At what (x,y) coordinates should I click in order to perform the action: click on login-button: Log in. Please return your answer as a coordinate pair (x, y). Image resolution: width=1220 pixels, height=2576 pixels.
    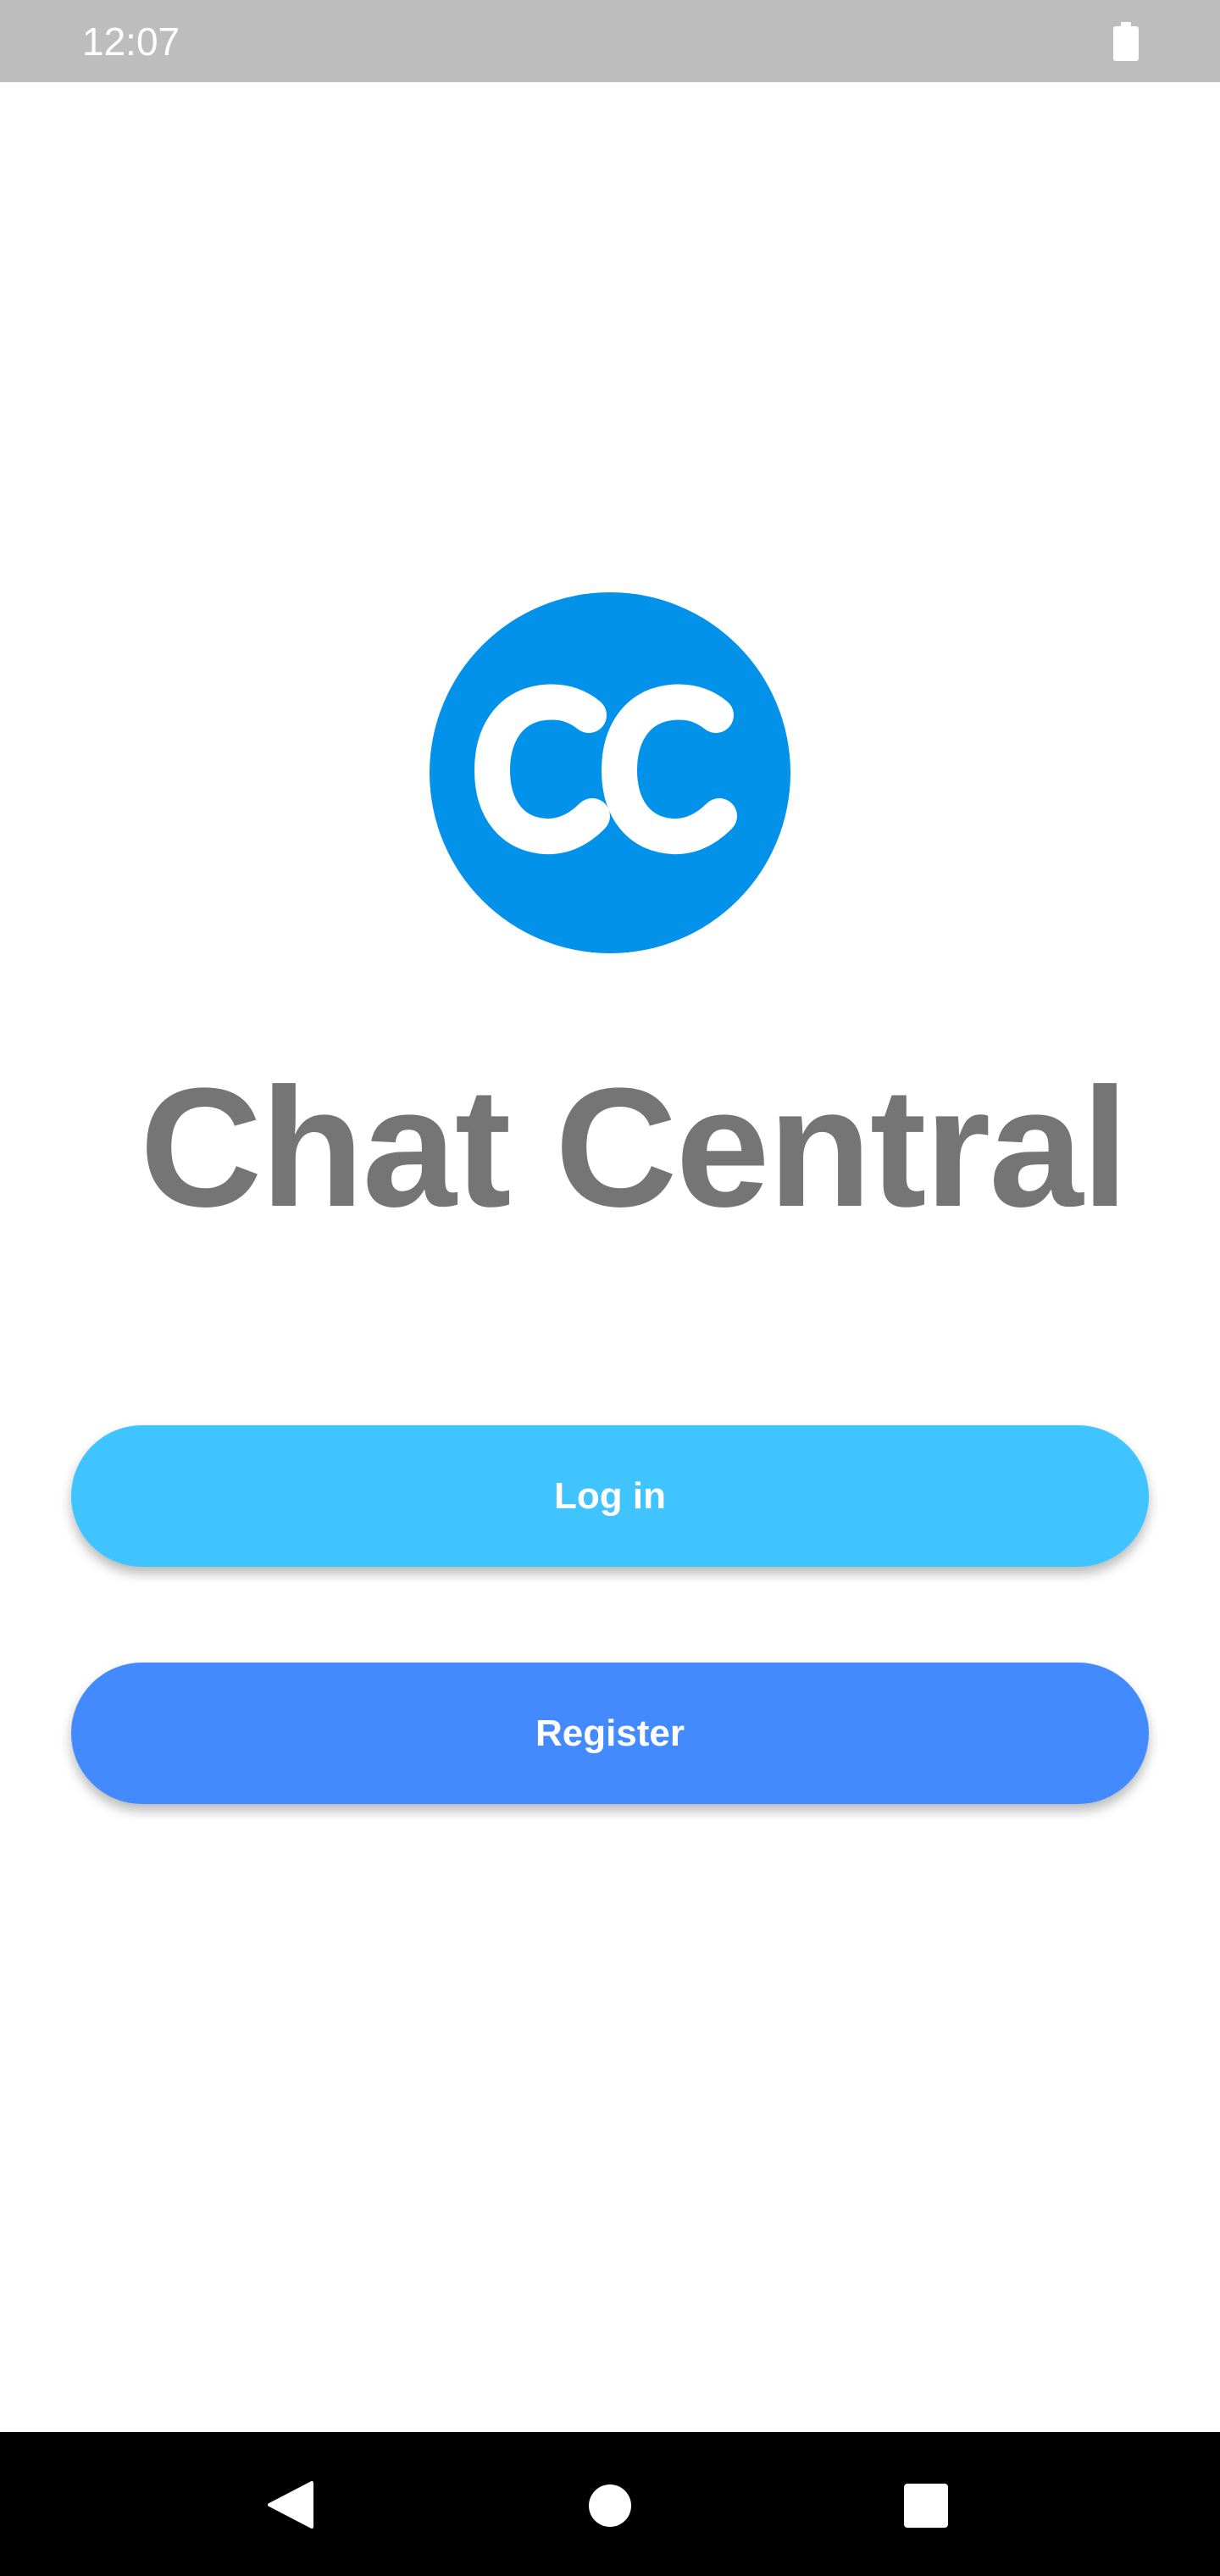
    Looking at the image, I should click on (610, 1496).